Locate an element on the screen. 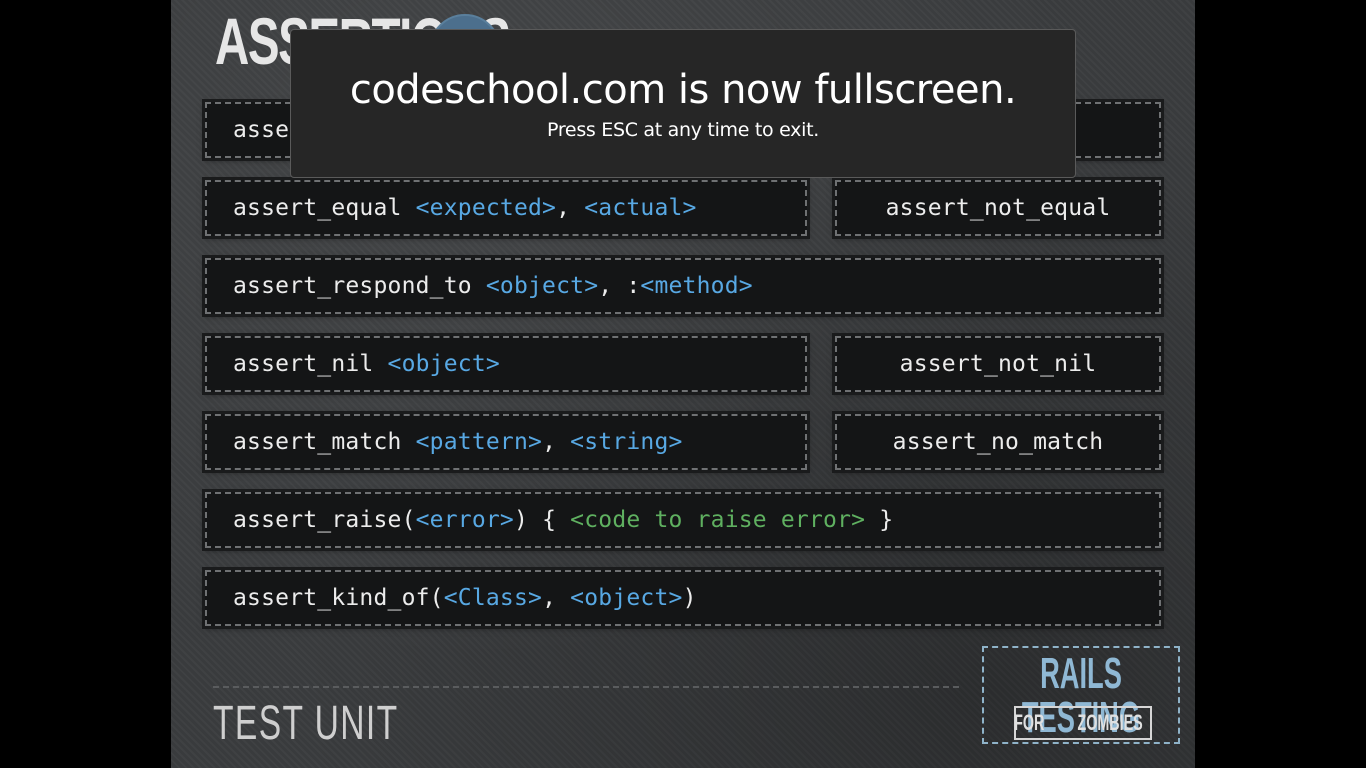 The width and height of the screenshot is (1366, 768). assertion-code: asse is located at coordinates (261, 130).